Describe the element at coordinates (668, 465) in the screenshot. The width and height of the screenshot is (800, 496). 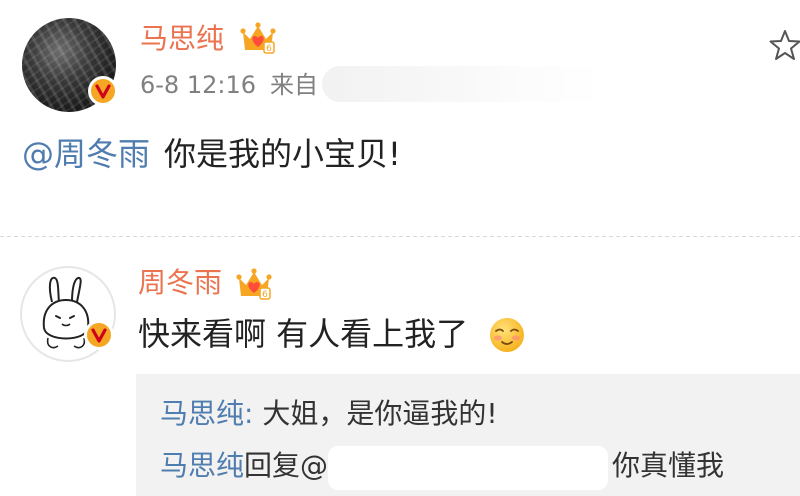
I see `reply-text: 你真懂我` at that location.